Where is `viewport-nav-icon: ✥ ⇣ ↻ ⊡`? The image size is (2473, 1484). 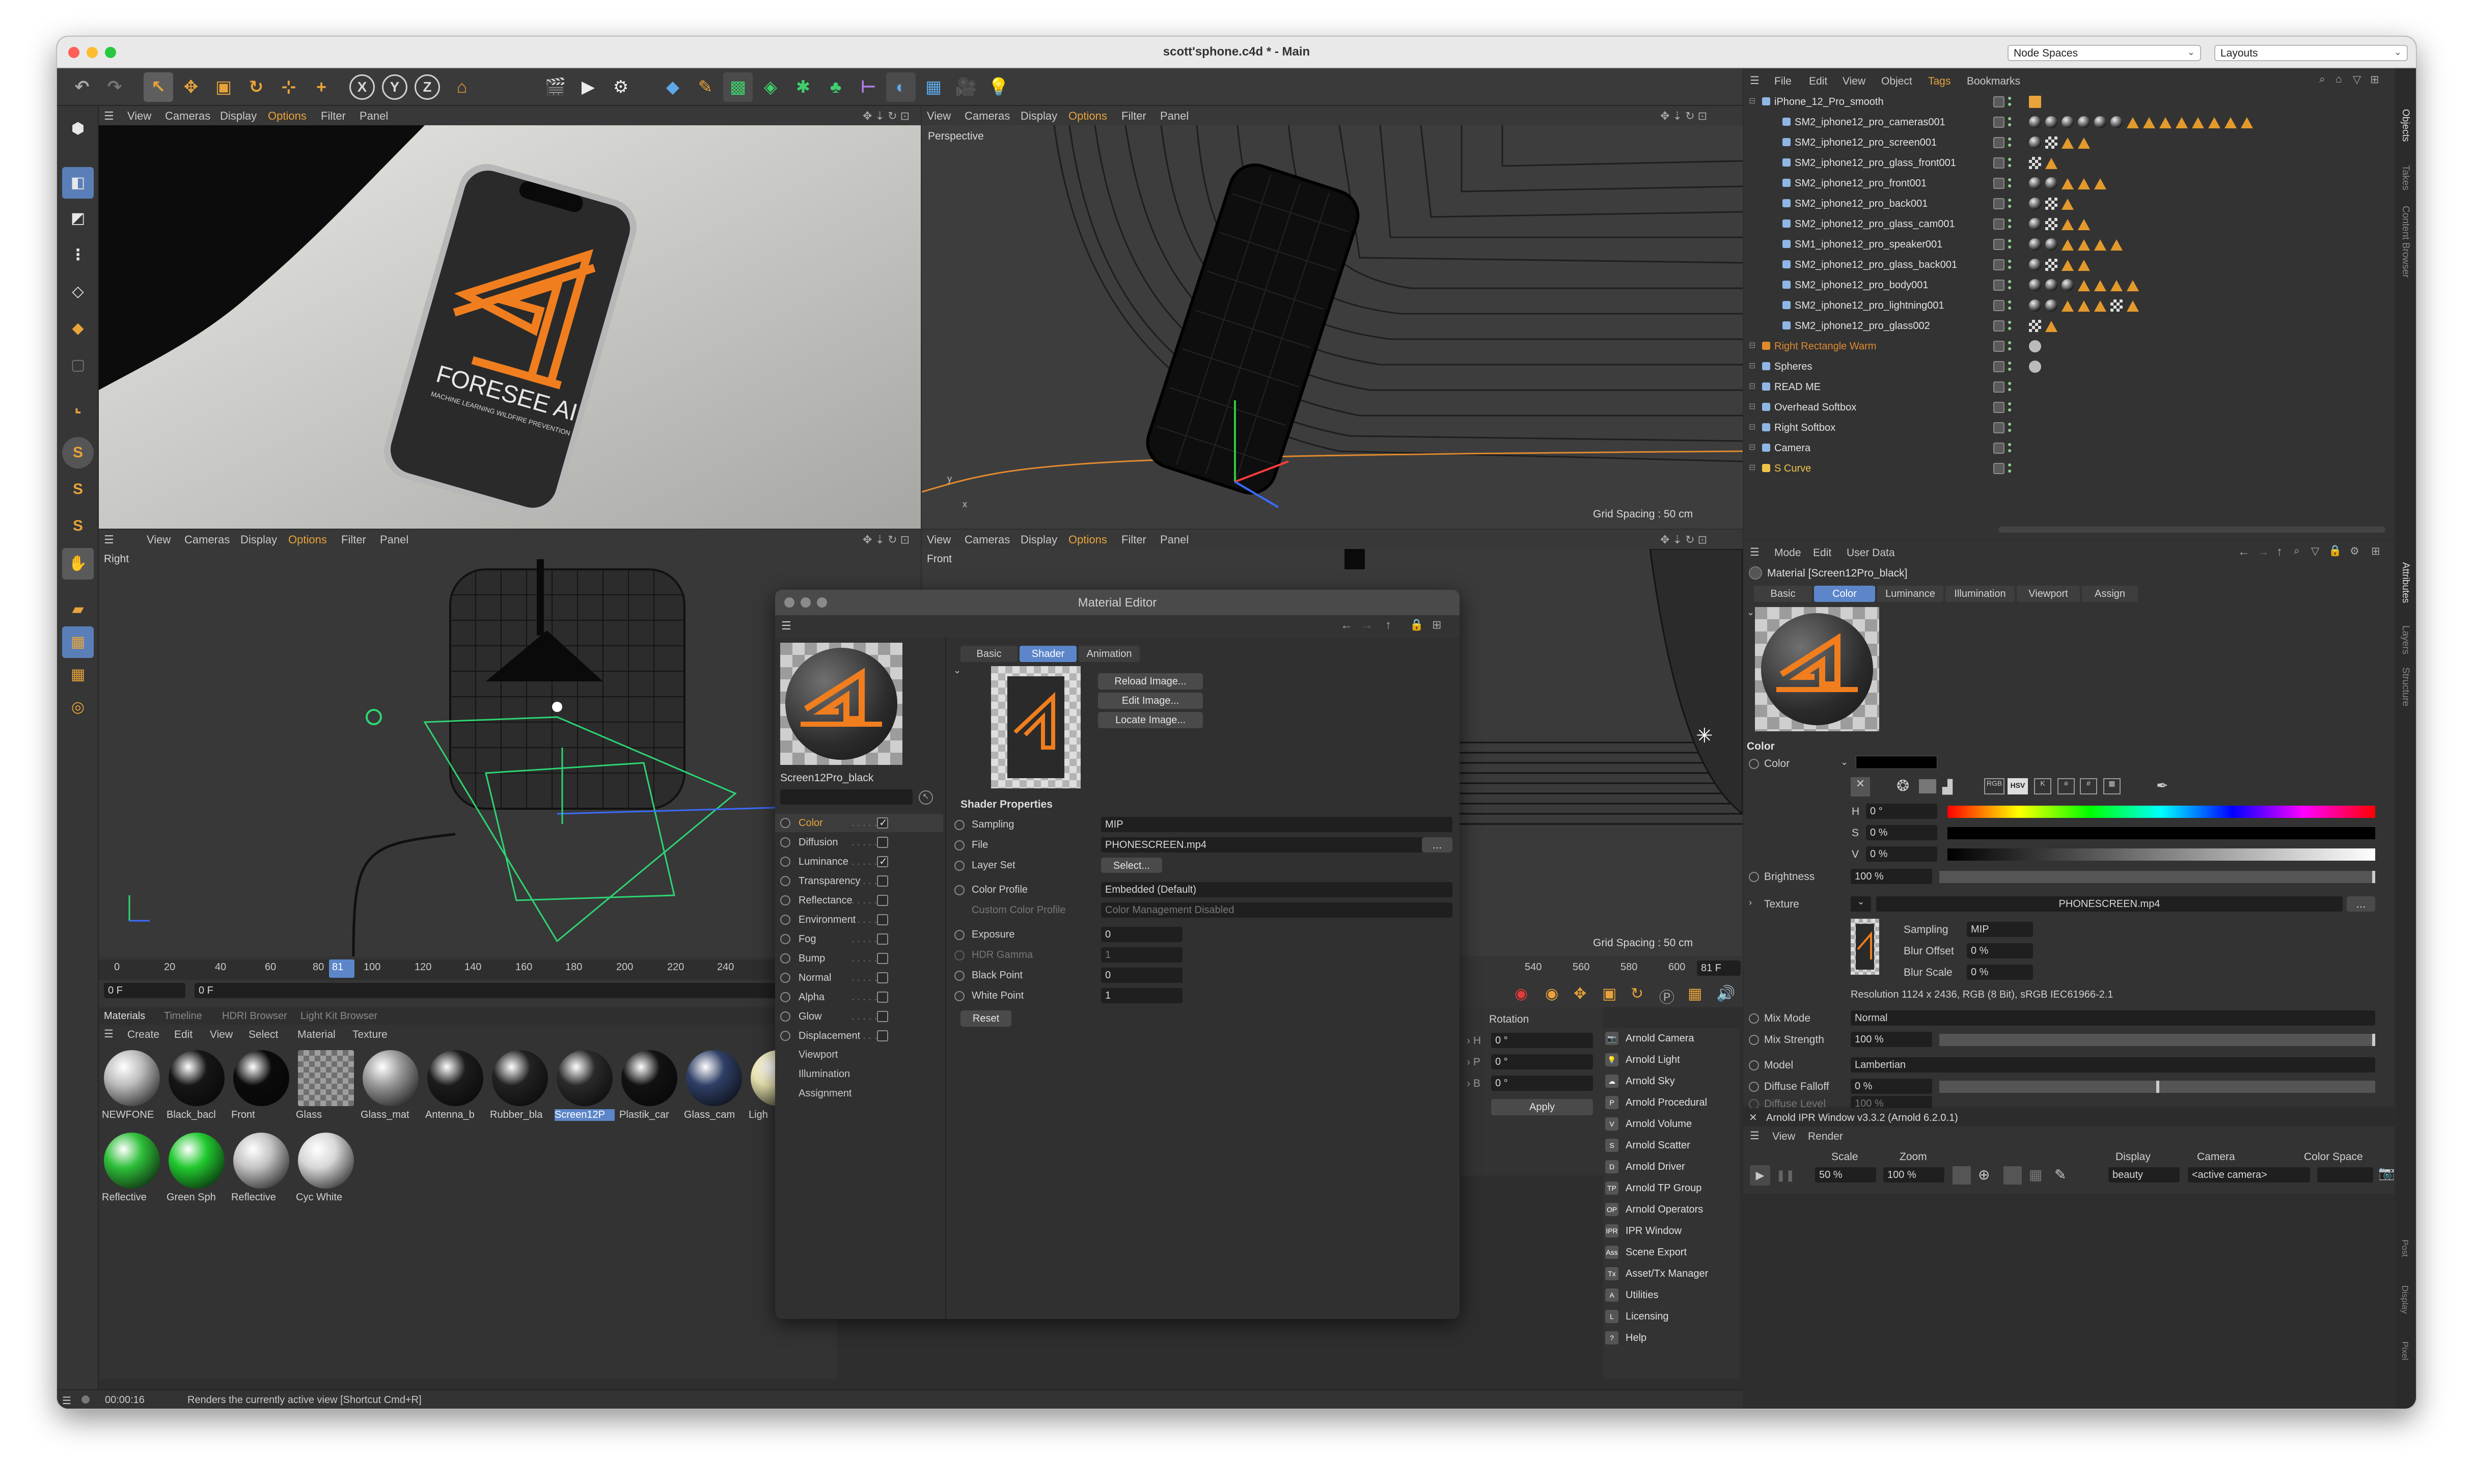 viewport-nav-icon: ✥ ⇣ ↻ ⊡ is located at coordinates (886, 539).